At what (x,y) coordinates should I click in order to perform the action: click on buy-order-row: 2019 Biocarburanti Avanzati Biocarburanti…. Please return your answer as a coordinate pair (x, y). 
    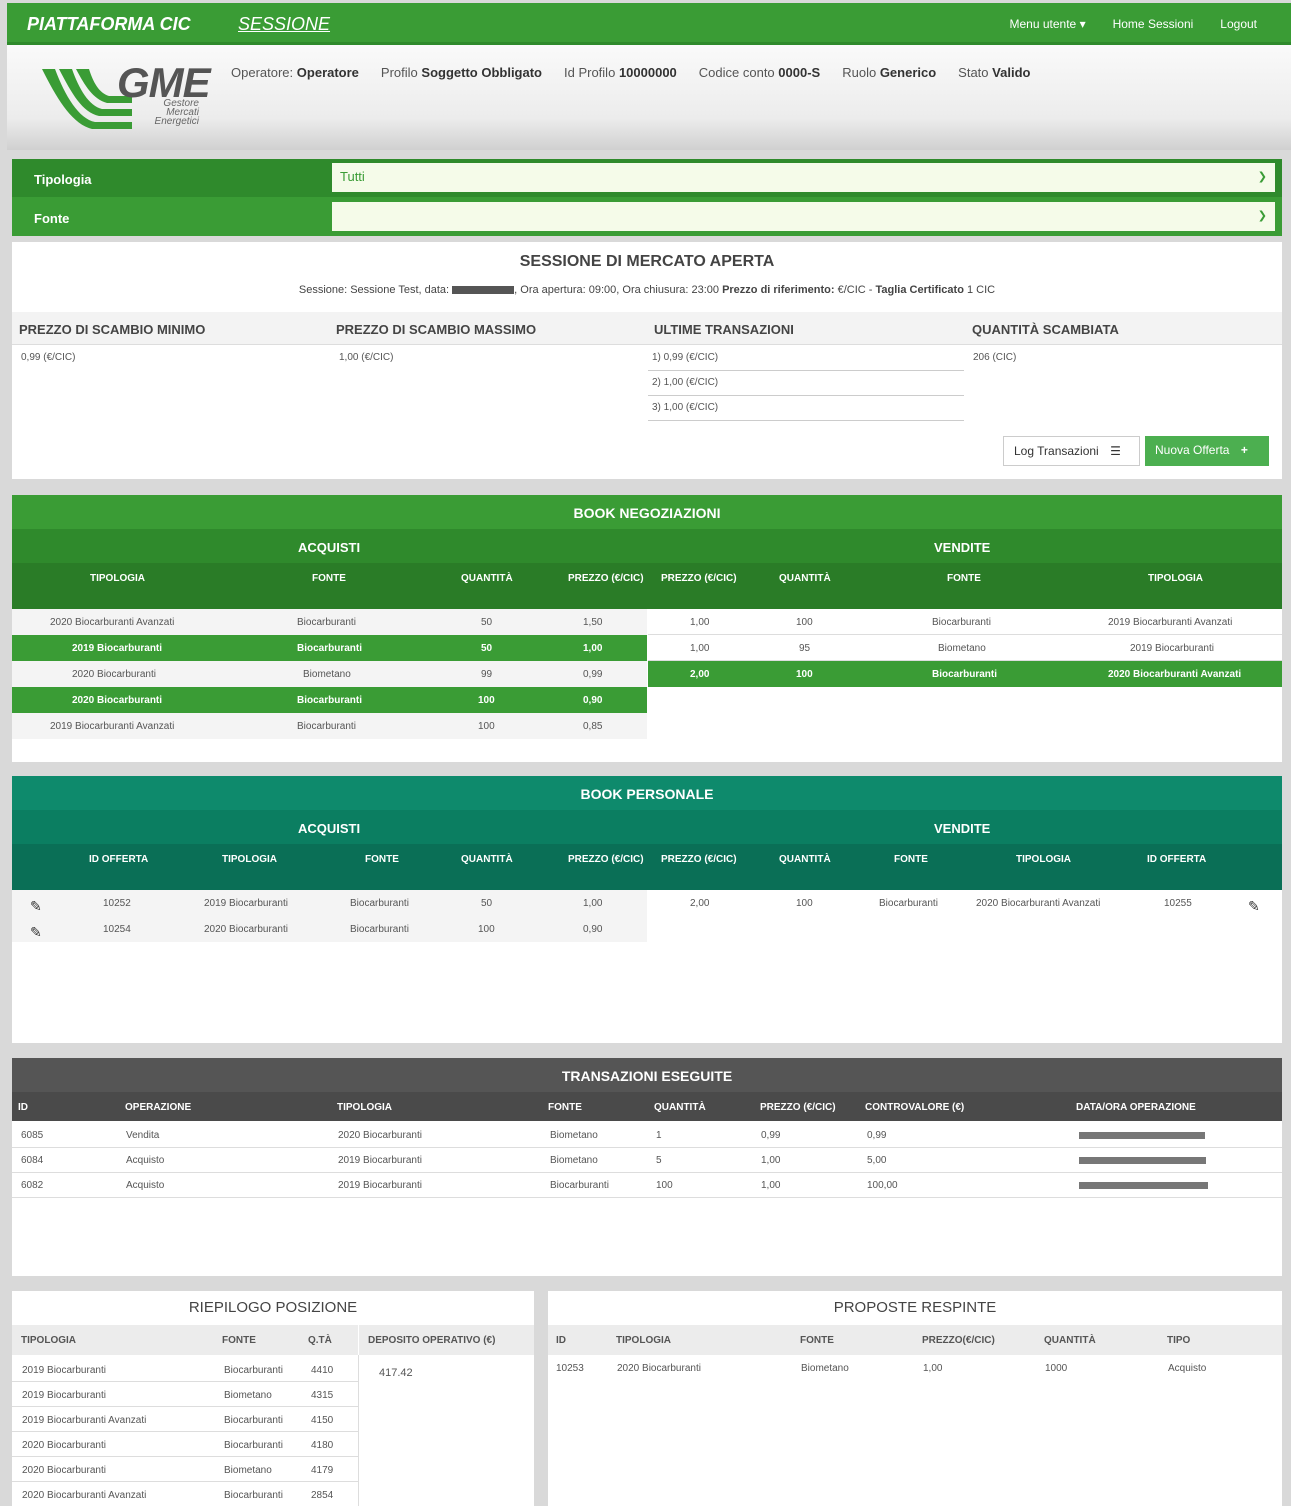
    Looking at the image, I should click on (329, 726).